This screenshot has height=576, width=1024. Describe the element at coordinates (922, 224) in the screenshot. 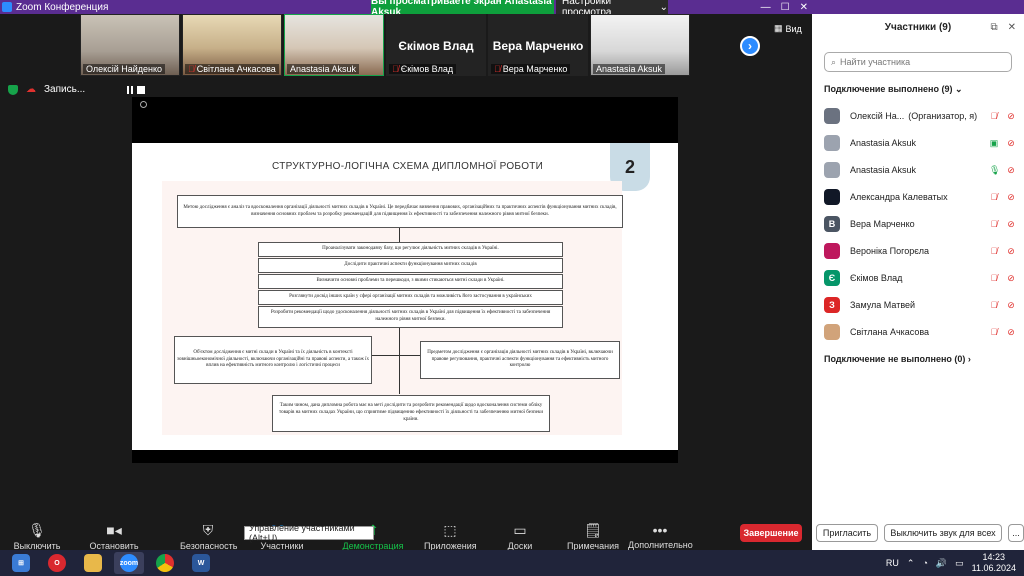

I see `participant-row: В Вера Марченко 🎙̸ ⊘` at that location.